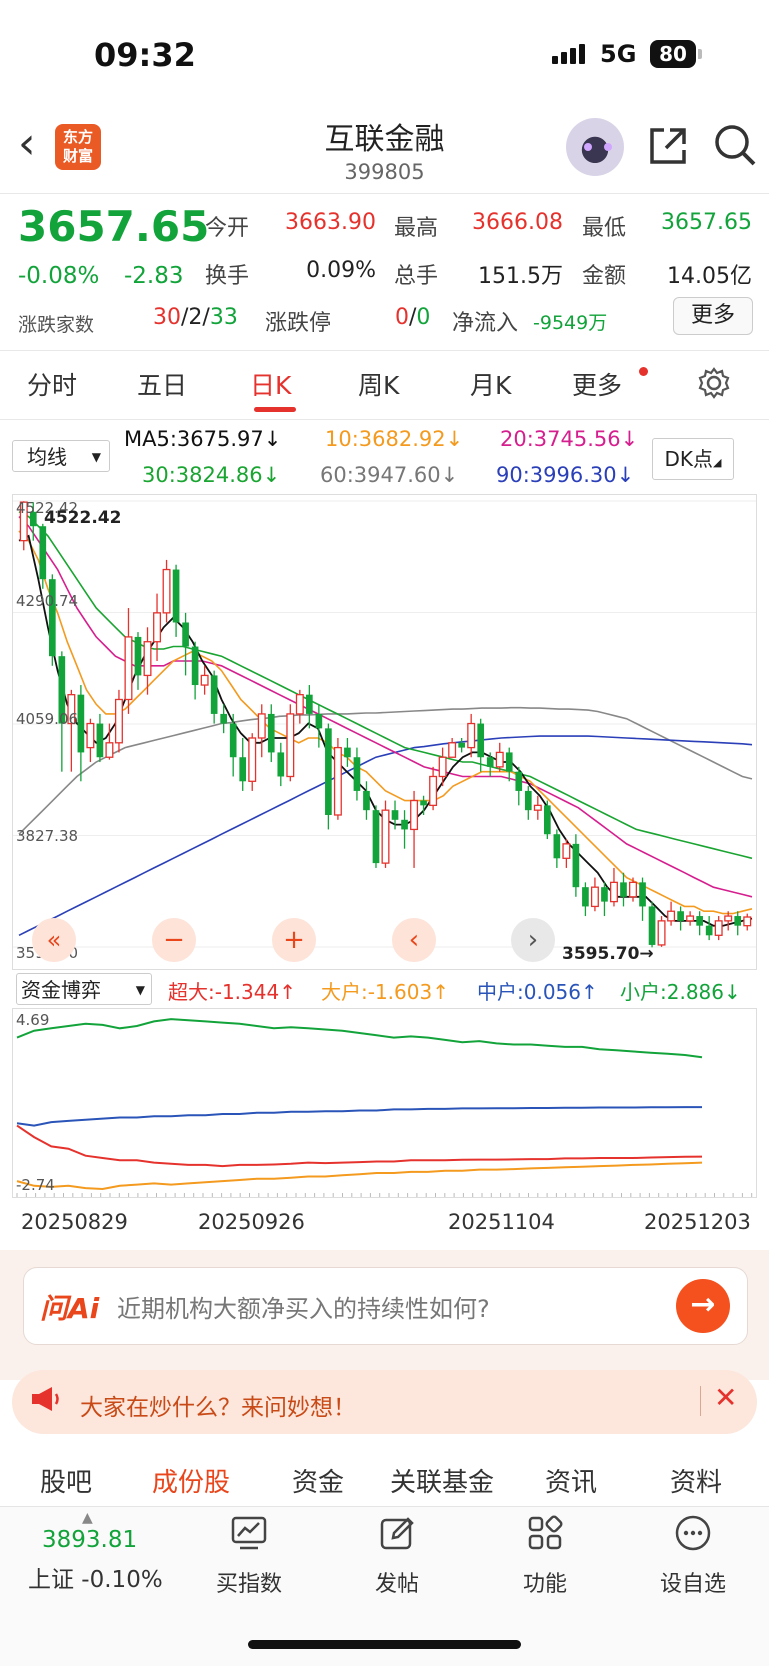  Describe the element at coordinates (693, 459) in the screenshot. I see `dk-point-button: DK点◢` at that location.